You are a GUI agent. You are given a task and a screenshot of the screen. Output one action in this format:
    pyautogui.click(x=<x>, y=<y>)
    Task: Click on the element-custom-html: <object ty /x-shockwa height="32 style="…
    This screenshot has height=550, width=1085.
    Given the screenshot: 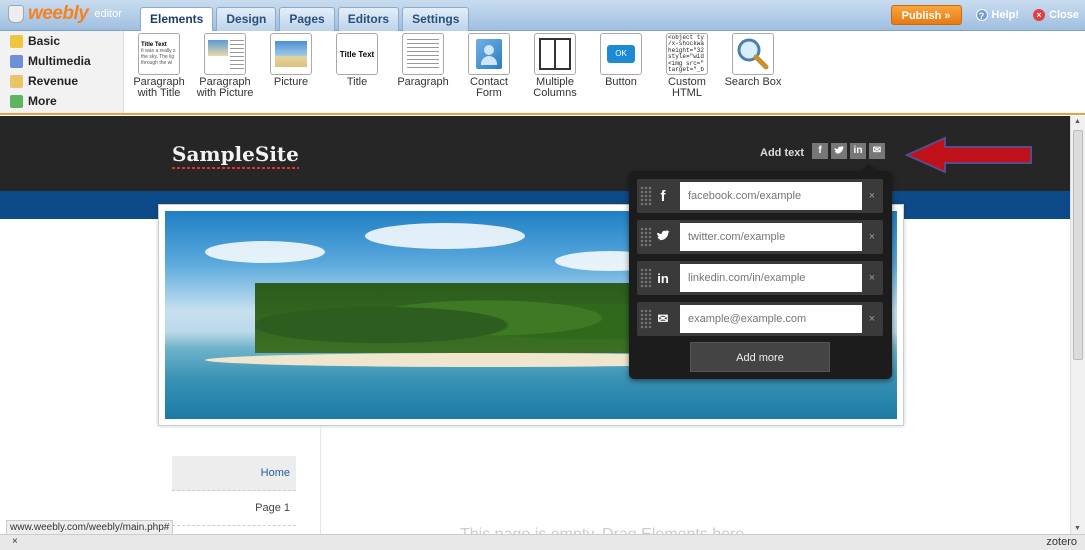 What is the action you would take?
    pyautogui.click(x=687, y=66)
    